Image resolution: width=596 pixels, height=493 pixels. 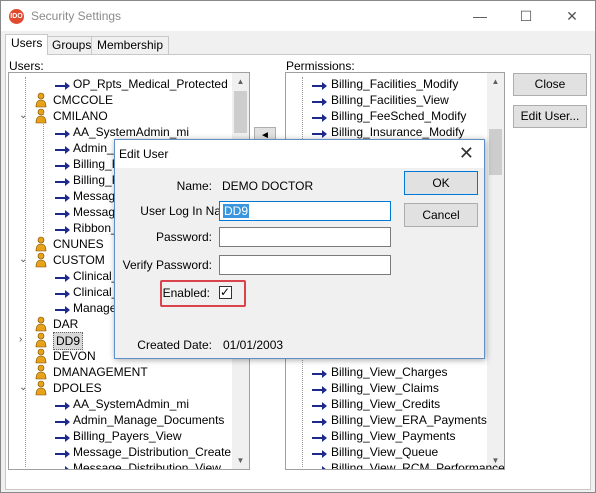 I want to click on permissions-scroll-thumb, so click(x=495, y=152).